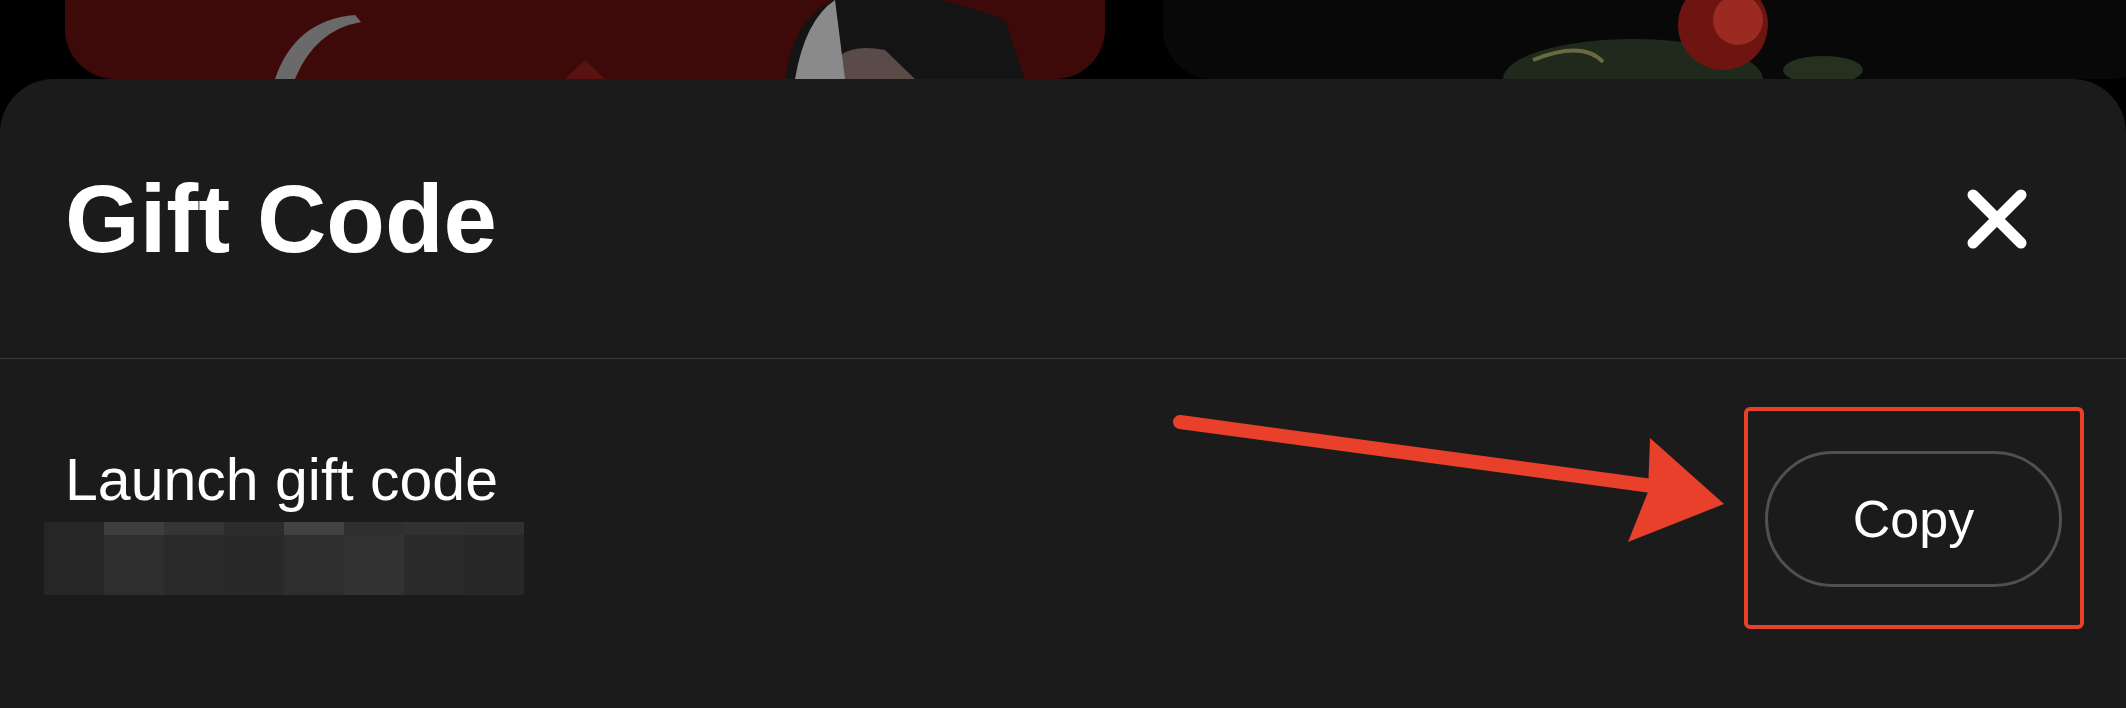 The height and width of the screenshot is (708, 2126). I want to click on sheet-title: Gift Code, so click(281, 218).